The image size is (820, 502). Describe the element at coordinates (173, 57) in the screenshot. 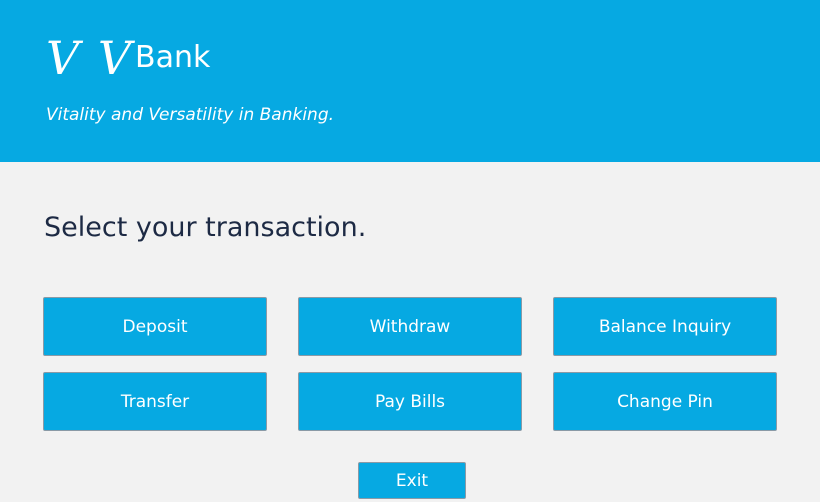

I see `logo-bank: Bank` at that location.